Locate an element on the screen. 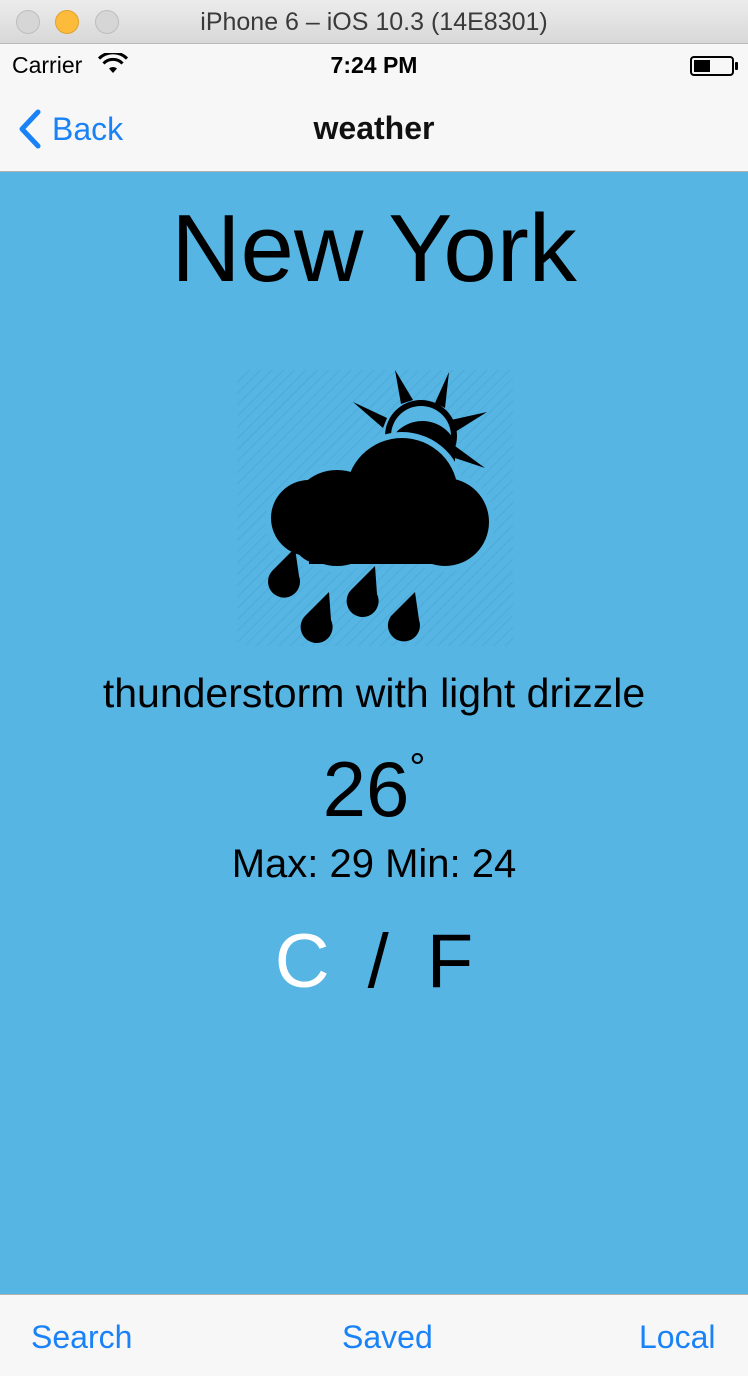 The height and width of the screenshot is (1376, 748). status-time: 7:24 PM is located at coordinates (374, 65).